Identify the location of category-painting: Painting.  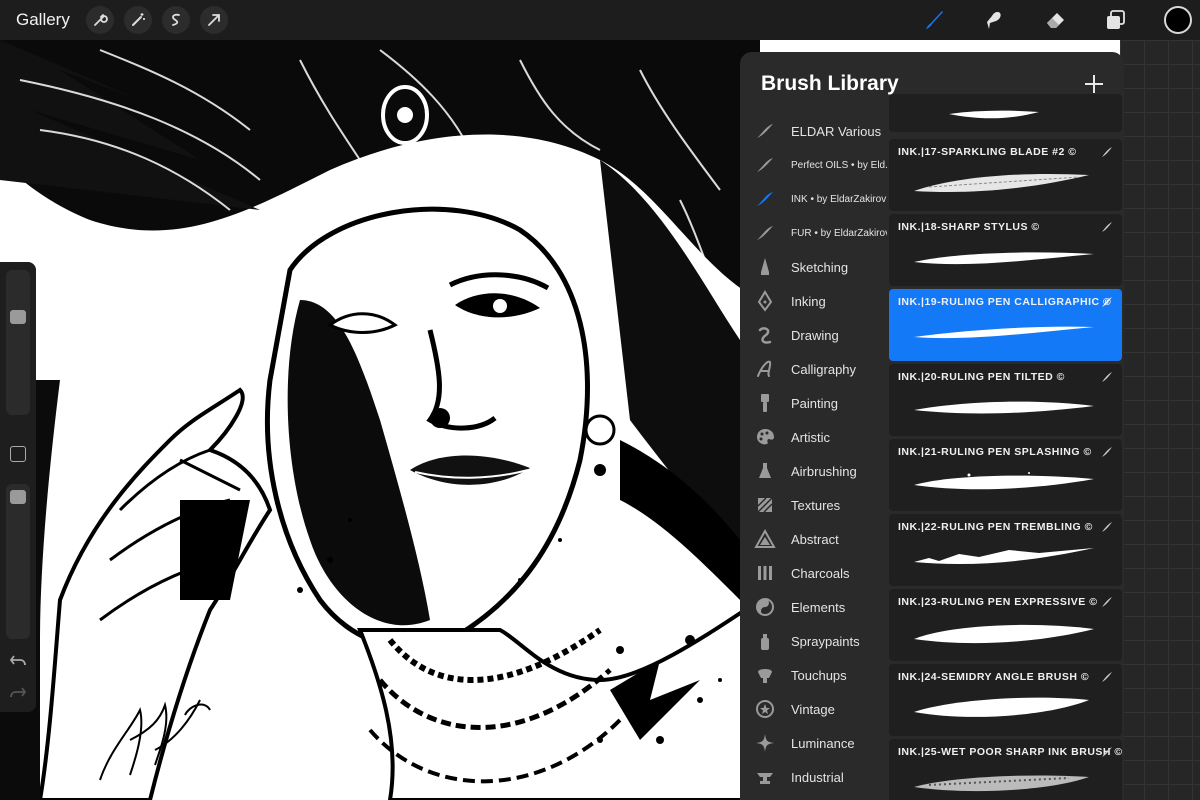
(814, 403).